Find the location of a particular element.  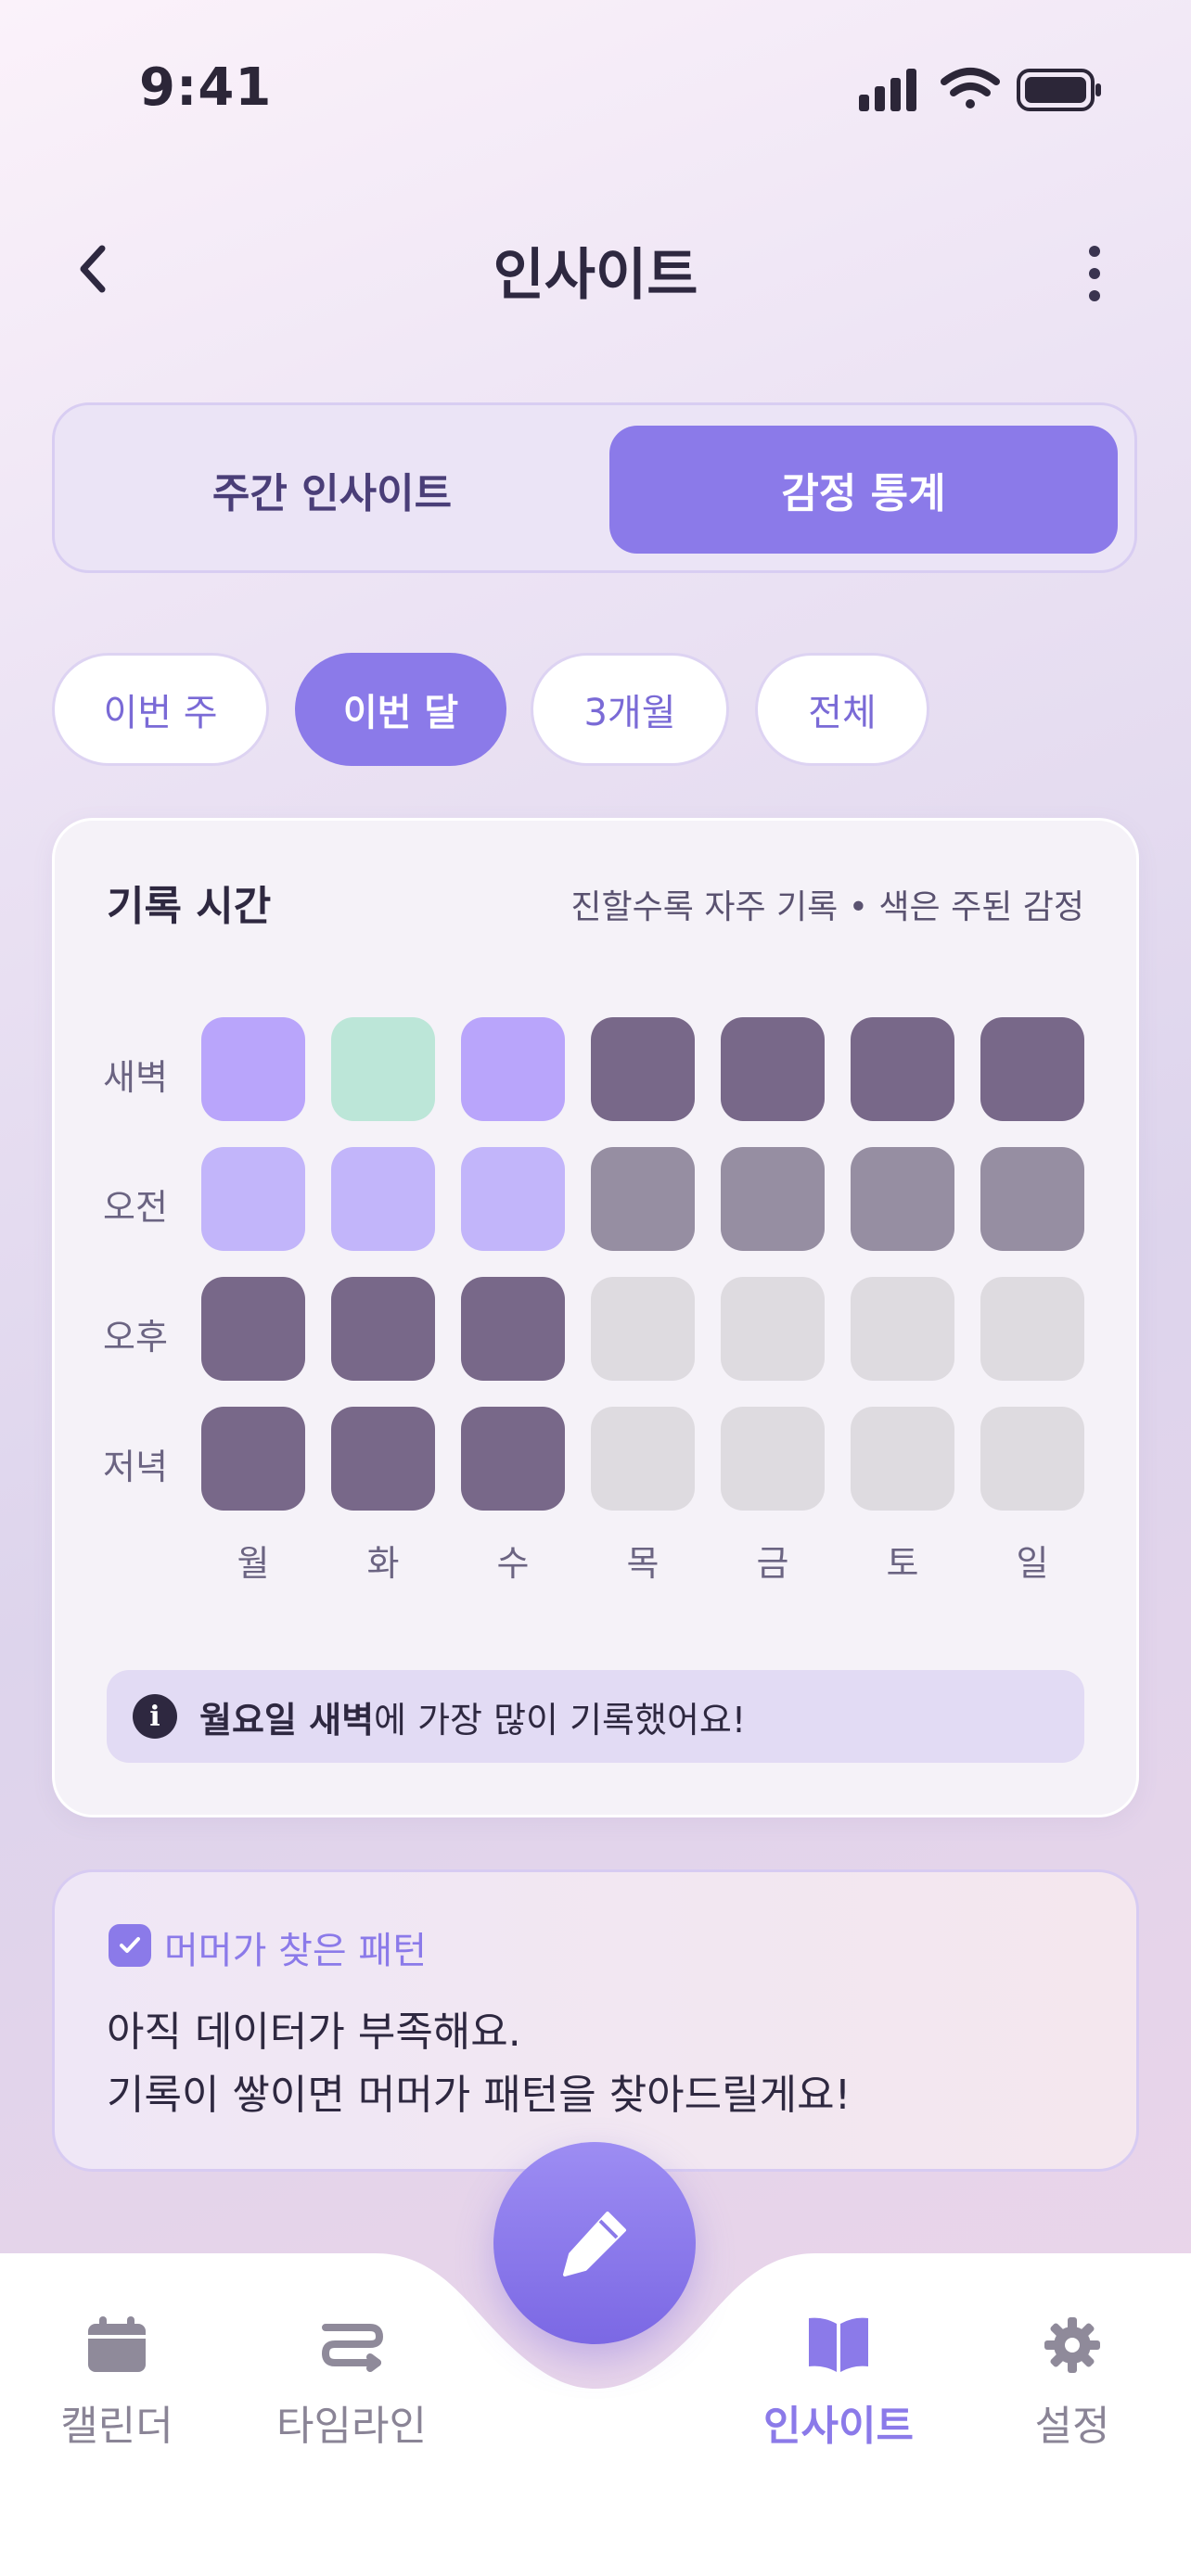

write-entry-button is located at coordinates (594, 2243).